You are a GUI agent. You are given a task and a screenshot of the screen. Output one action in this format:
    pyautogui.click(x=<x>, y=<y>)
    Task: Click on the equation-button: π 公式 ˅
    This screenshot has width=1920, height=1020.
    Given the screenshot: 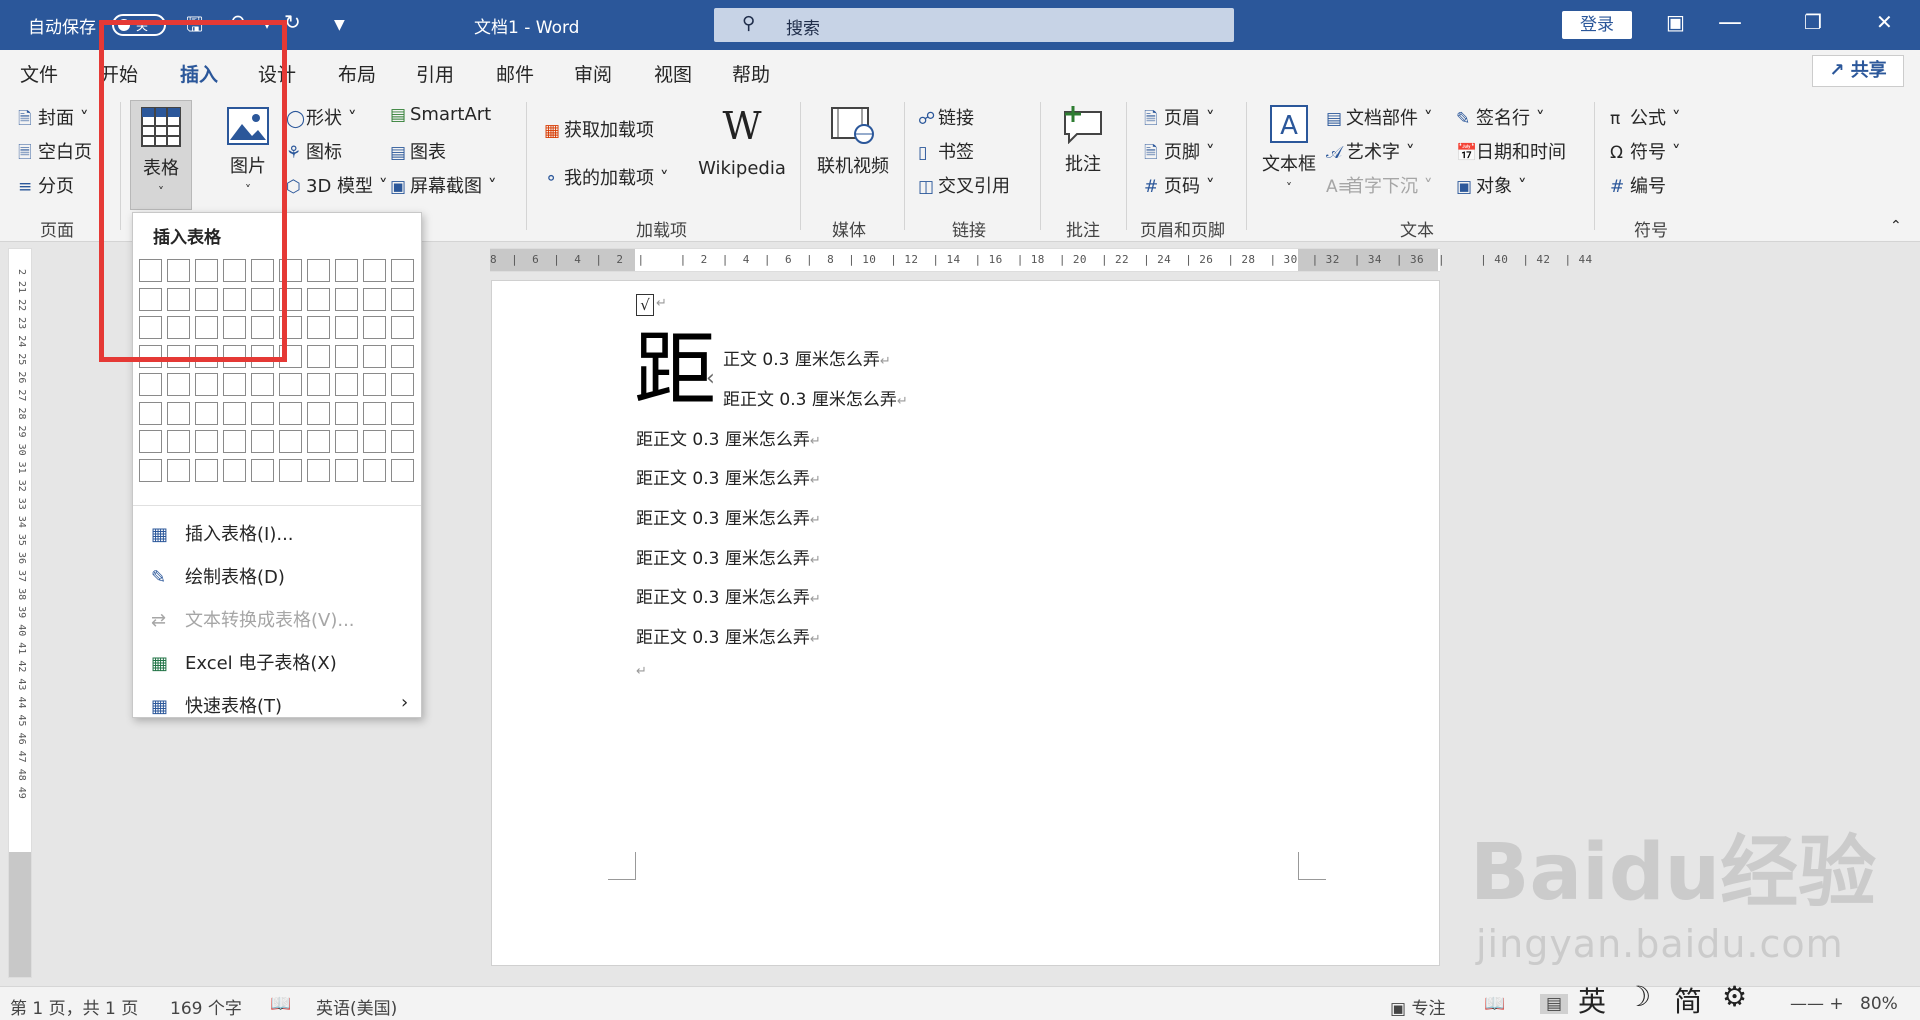 What is the action you would take?
    pyautogui.click(x=1645, y=117)
    